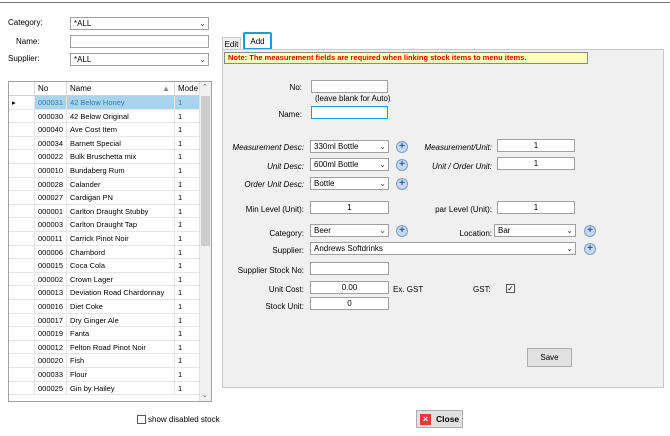 Image resolution: width=670 pixels, height=436 pixels. I want to click on category-filter-select: *ALL ⌄, so click(139, 23).